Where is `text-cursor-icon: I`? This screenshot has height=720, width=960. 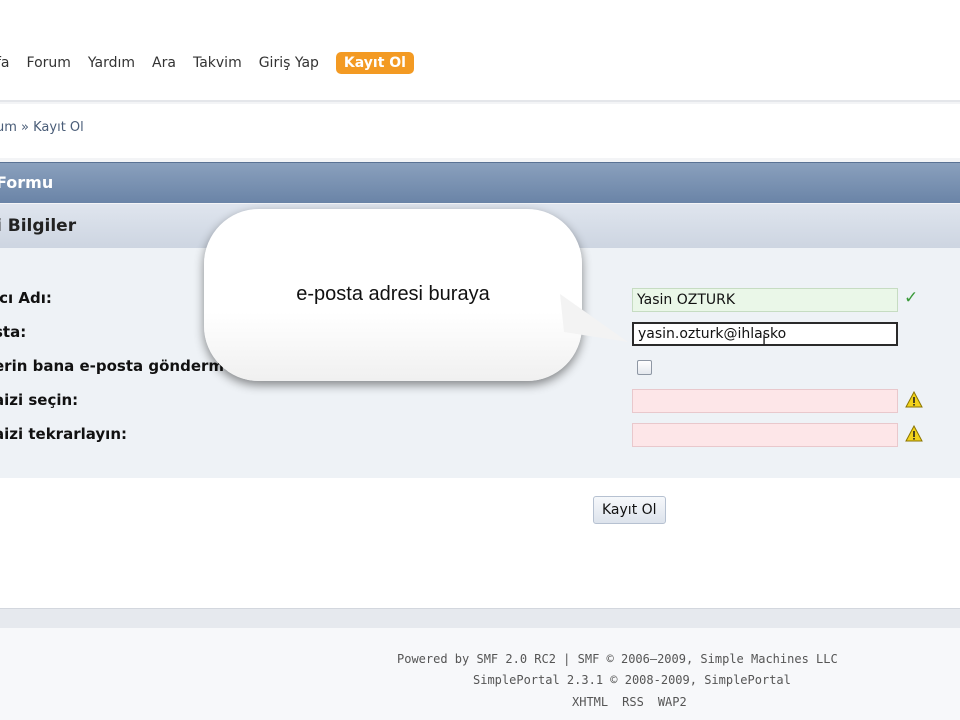
text-cursor-icon: I is located at coordinates (764, 341).